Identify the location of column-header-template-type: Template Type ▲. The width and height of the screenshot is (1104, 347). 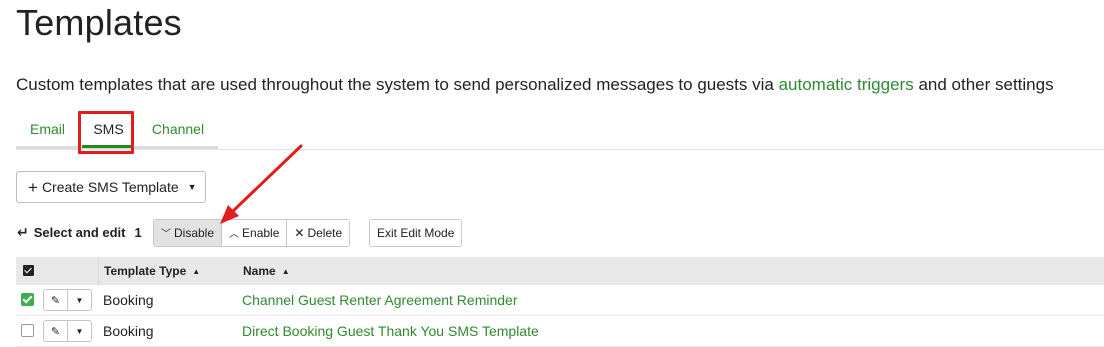
(152, 271).